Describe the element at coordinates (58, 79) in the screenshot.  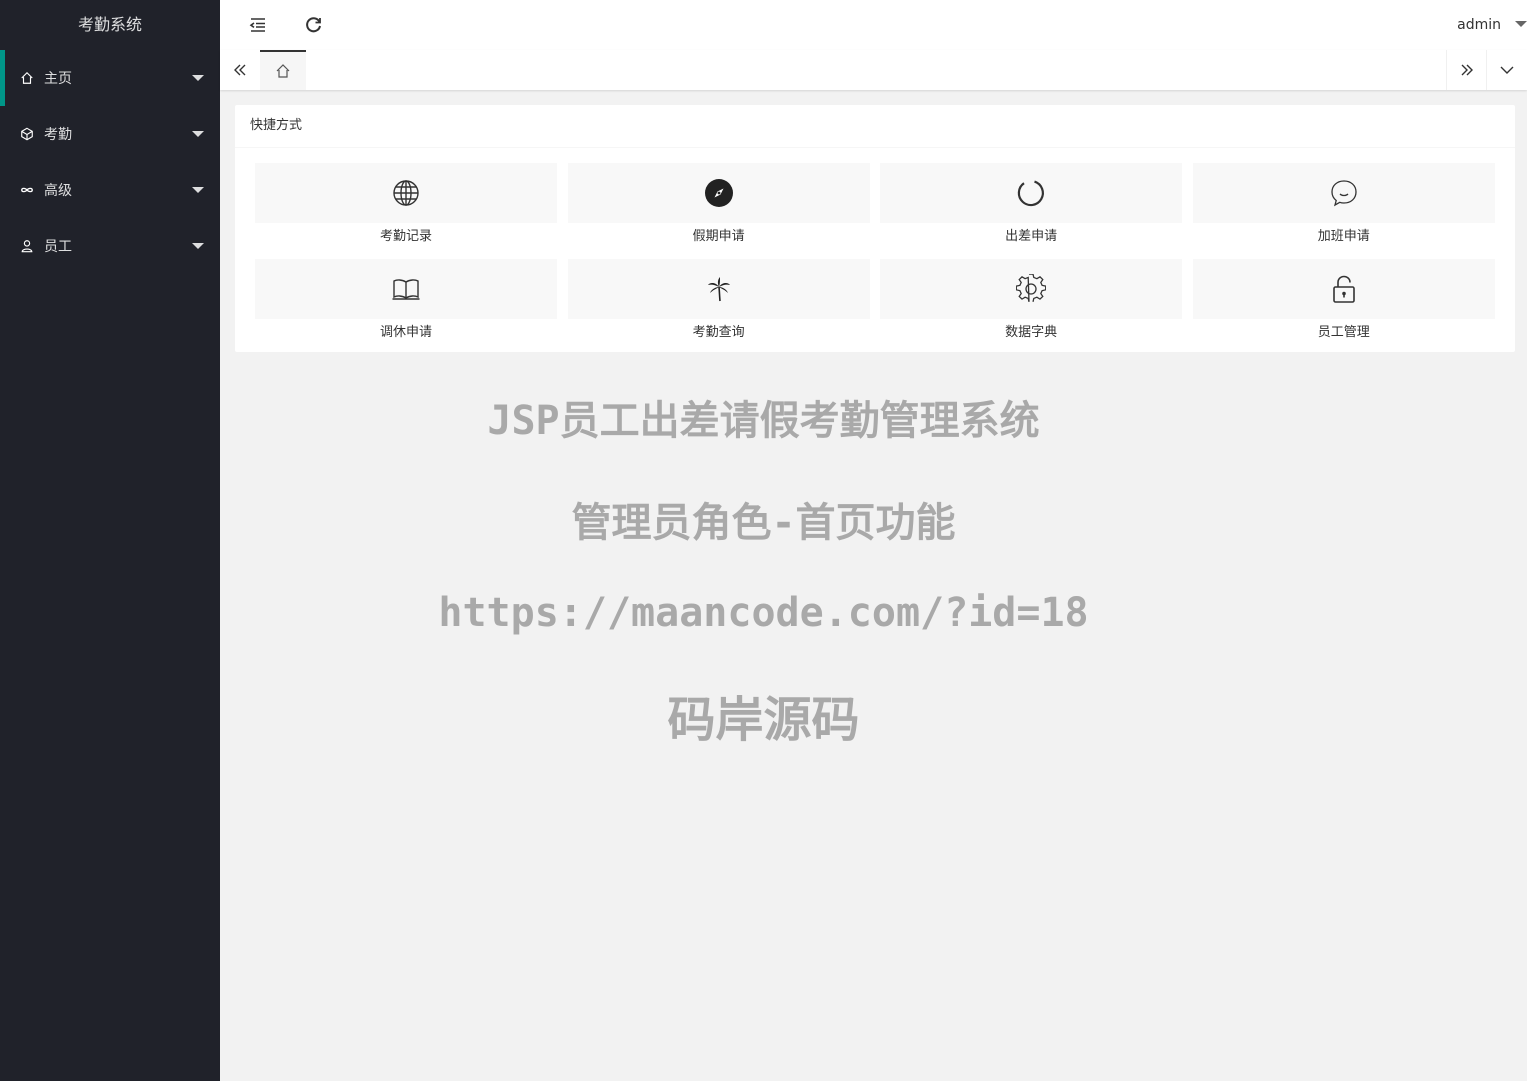
I see `sidebar-item-label: 主页` at that location.